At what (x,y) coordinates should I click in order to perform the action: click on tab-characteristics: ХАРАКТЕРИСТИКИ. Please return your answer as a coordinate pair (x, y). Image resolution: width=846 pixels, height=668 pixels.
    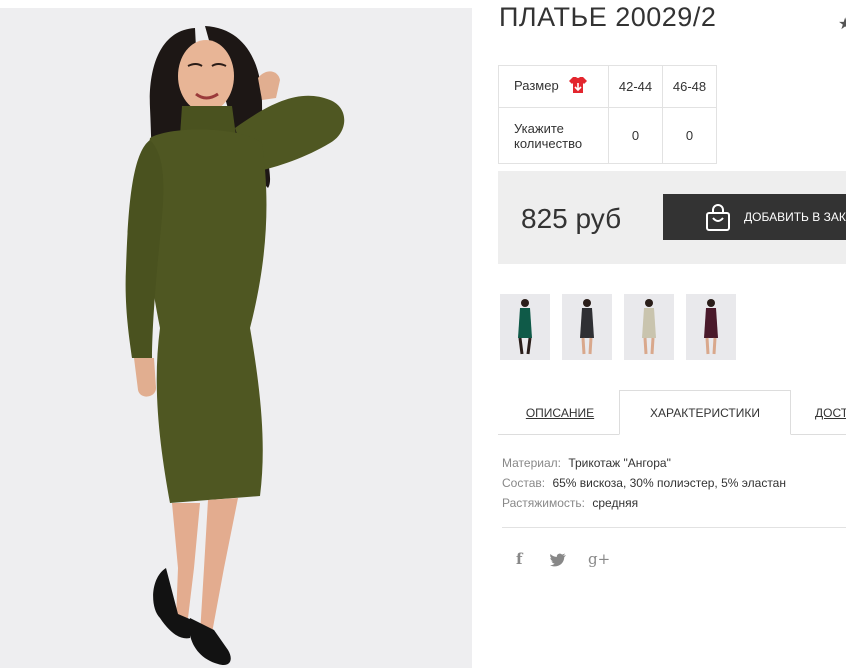
    Looking at the image, I should click on (705, 412).